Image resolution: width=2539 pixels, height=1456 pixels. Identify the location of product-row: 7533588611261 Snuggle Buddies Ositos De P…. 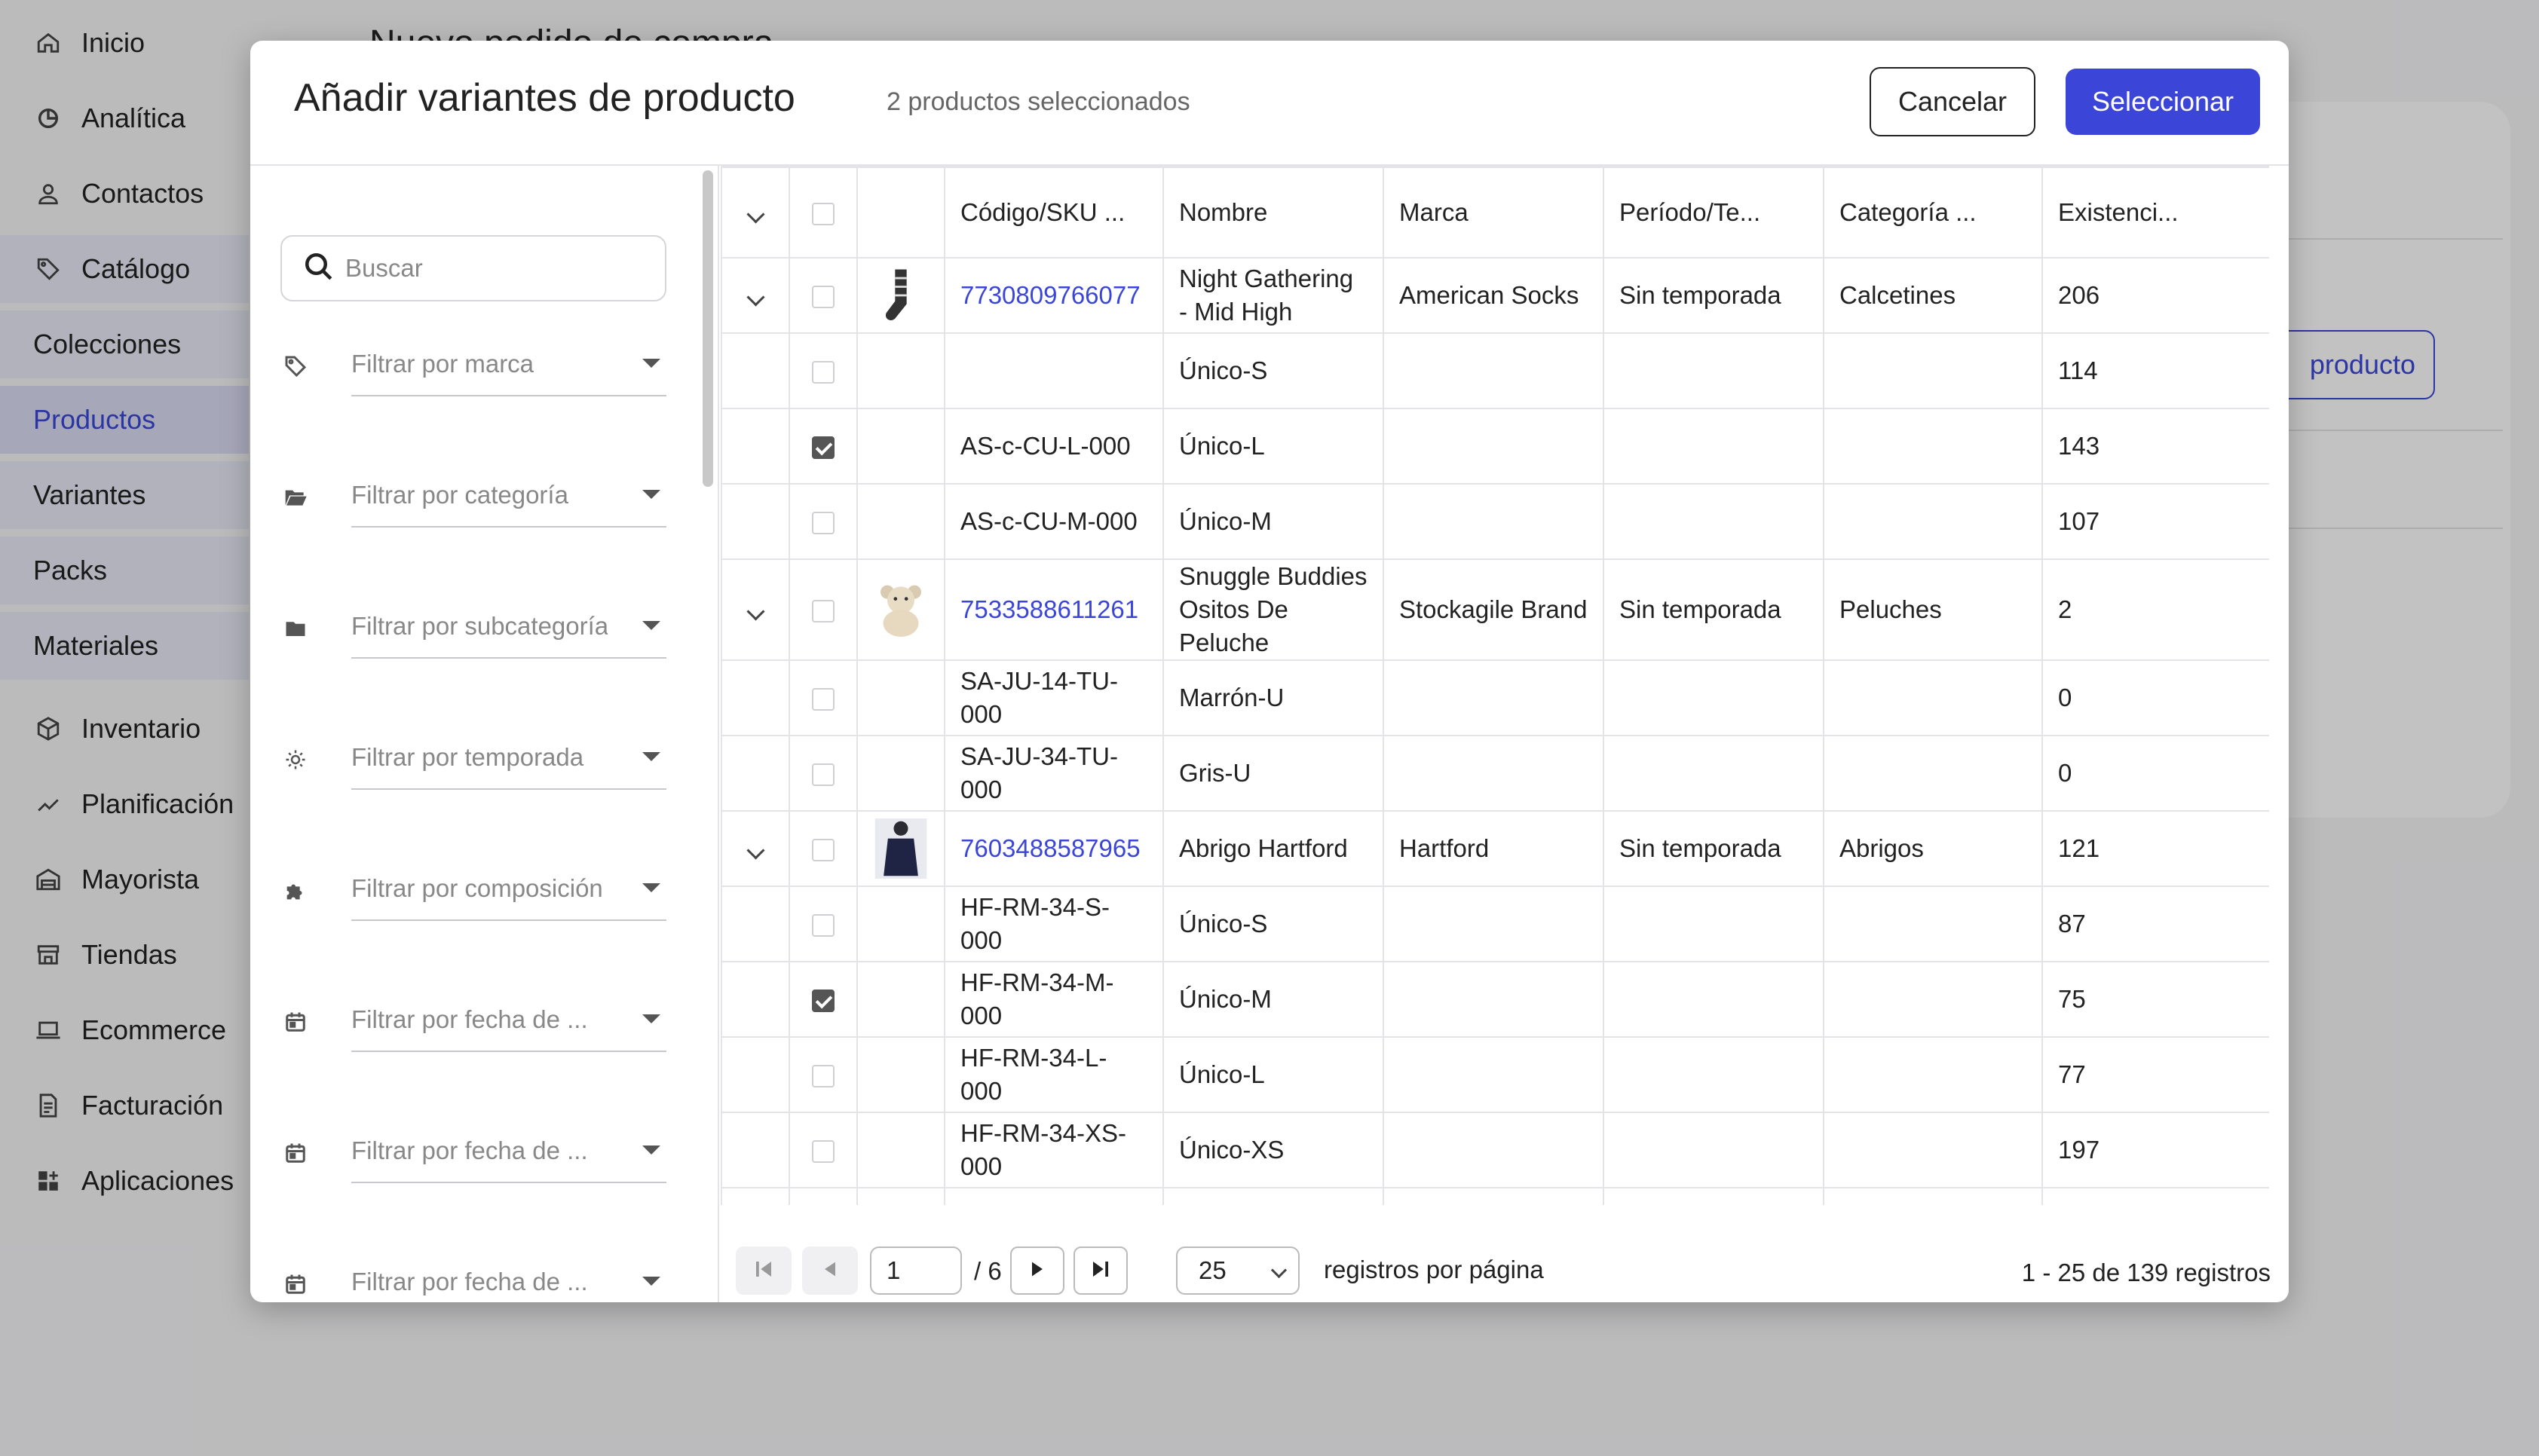
(1495, 609).